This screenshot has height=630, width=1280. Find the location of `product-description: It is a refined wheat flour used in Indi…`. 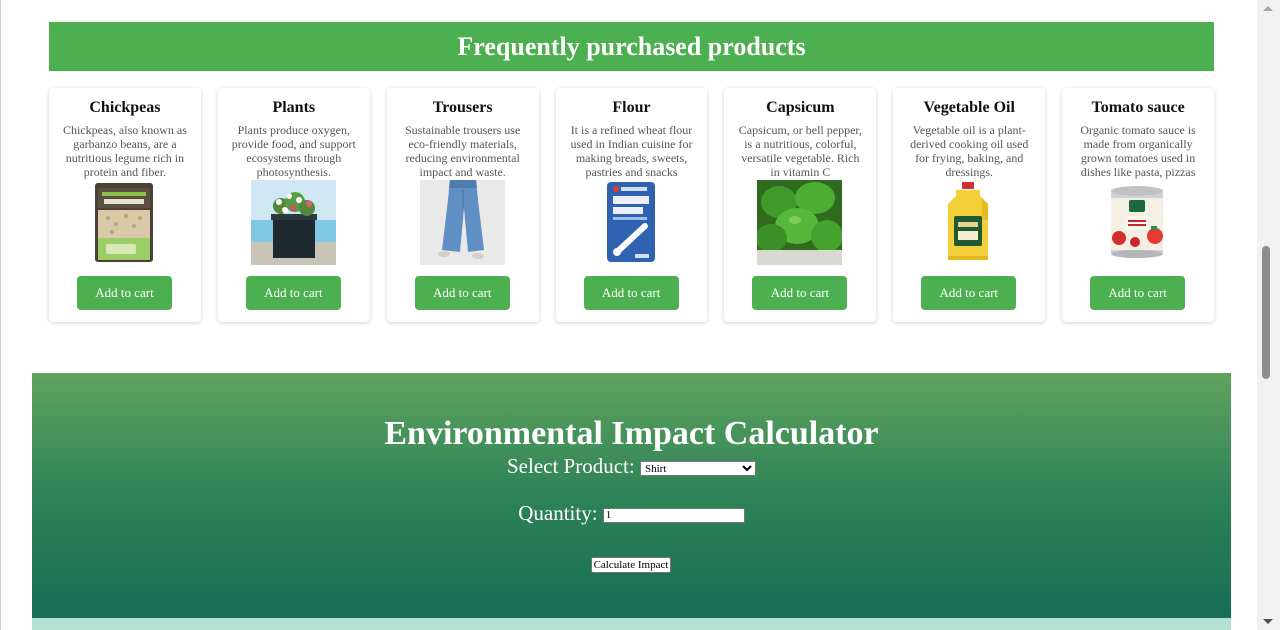

product-description: It is a refined wheat flour used in Indi… is located at coordinates (631, 151).